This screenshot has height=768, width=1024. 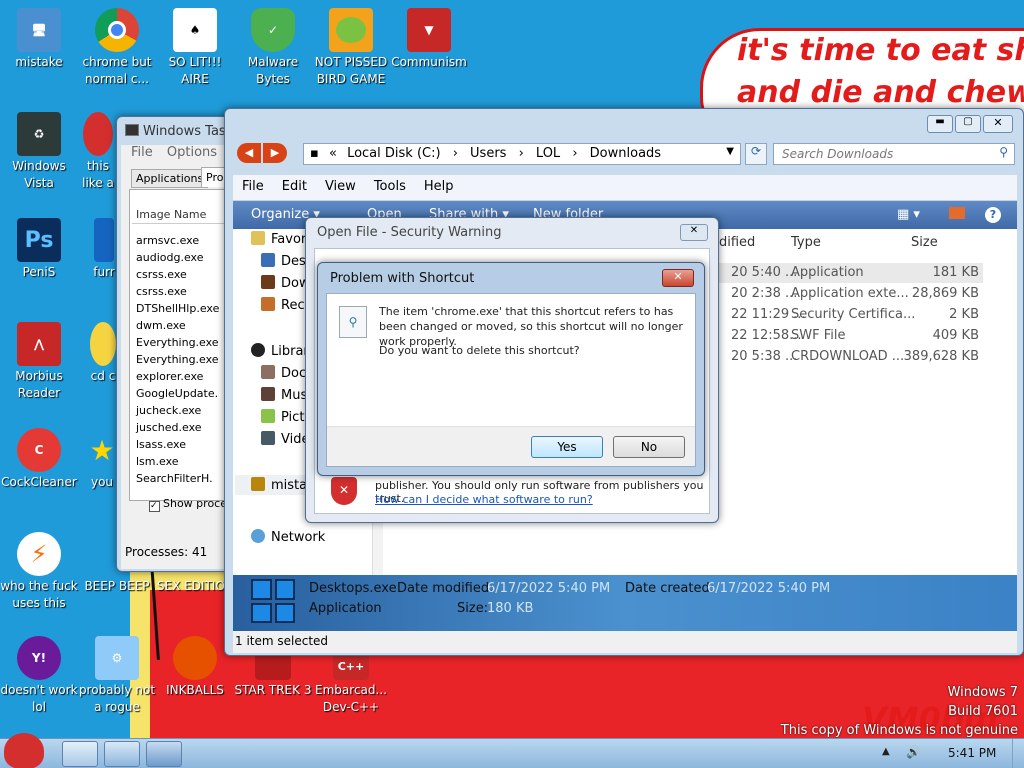 I want to click on breadcrumb-lol: LOL, so click(x=548, y=153).